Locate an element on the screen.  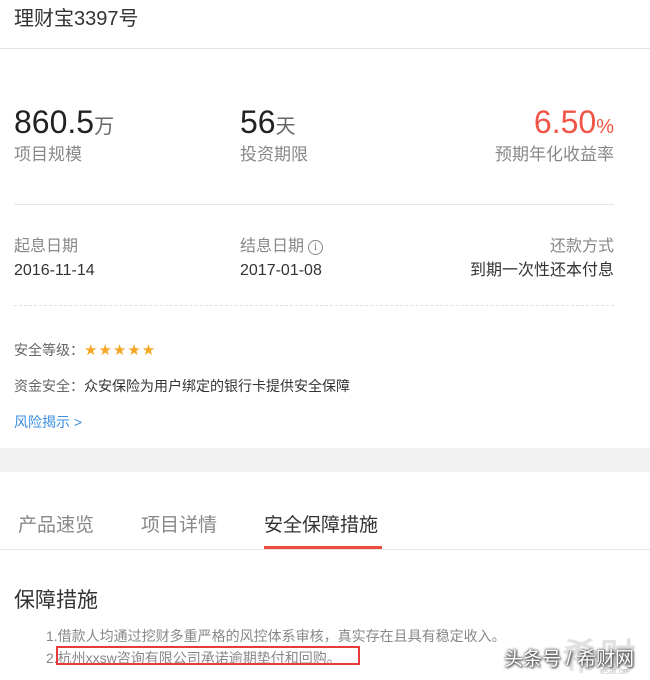
tab-project-details: 项目详情 is located at coordinates (179, 523).